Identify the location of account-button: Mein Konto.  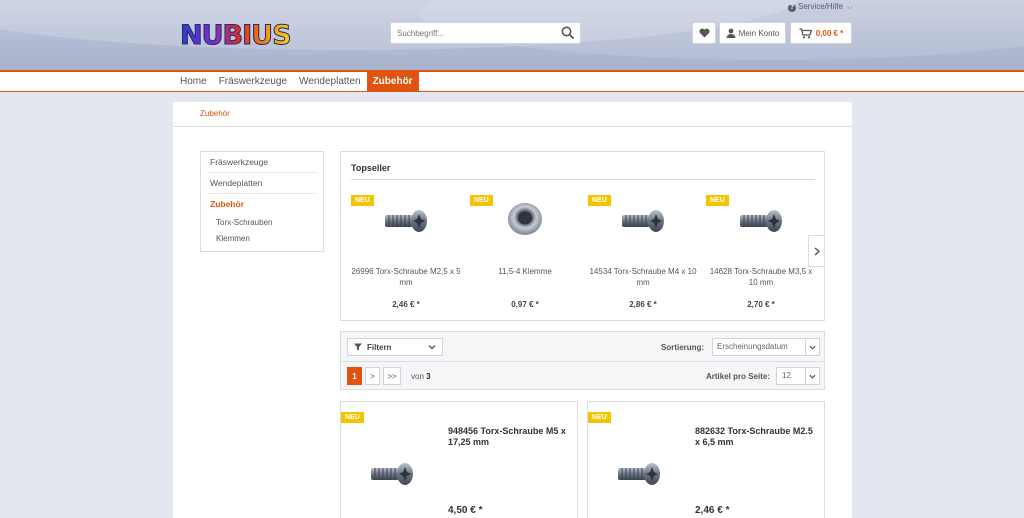
(752, 33).